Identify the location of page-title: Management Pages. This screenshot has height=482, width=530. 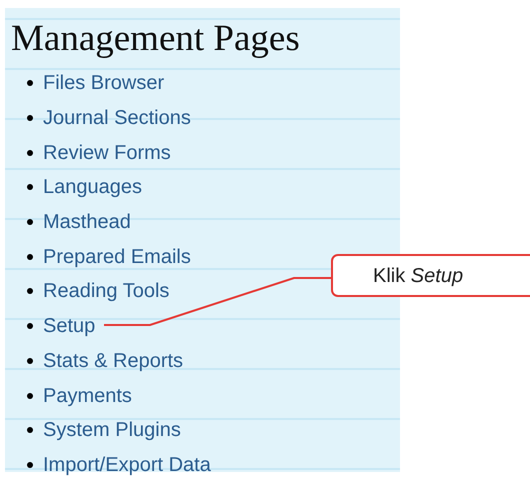
(155, 39).